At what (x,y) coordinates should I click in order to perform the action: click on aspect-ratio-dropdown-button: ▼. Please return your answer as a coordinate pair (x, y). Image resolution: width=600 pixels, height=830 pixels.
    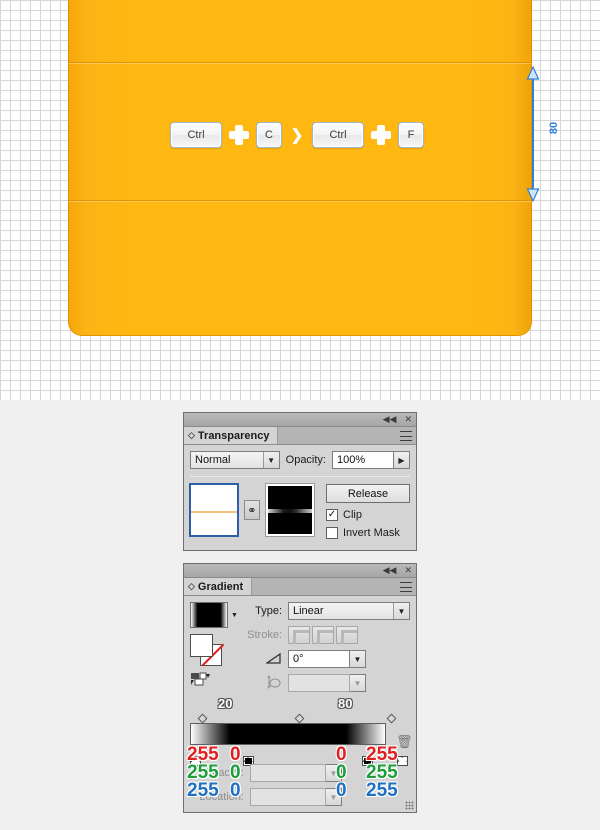
    Looking at the image, I should click on (358, 683).